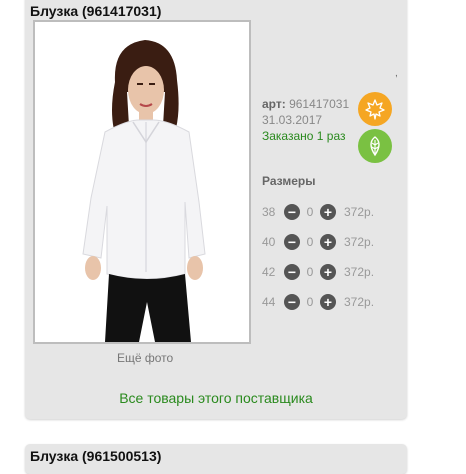  I want to click on product-info: арт: 961417031 31.03.2017 Заказано 1 раз, so click(305, 120).